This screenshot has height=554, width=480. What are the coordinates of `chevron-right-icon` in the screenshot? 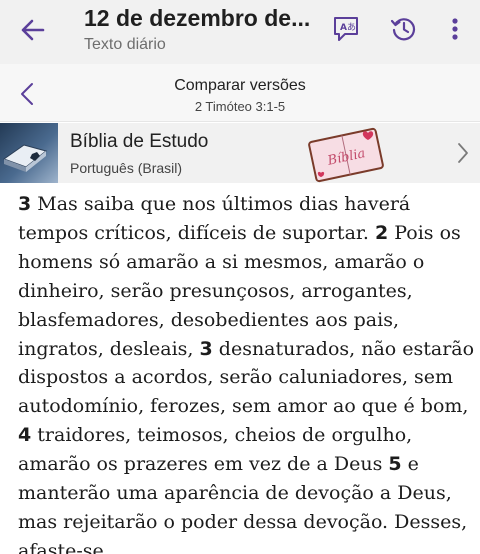 It's located at (463, 153).